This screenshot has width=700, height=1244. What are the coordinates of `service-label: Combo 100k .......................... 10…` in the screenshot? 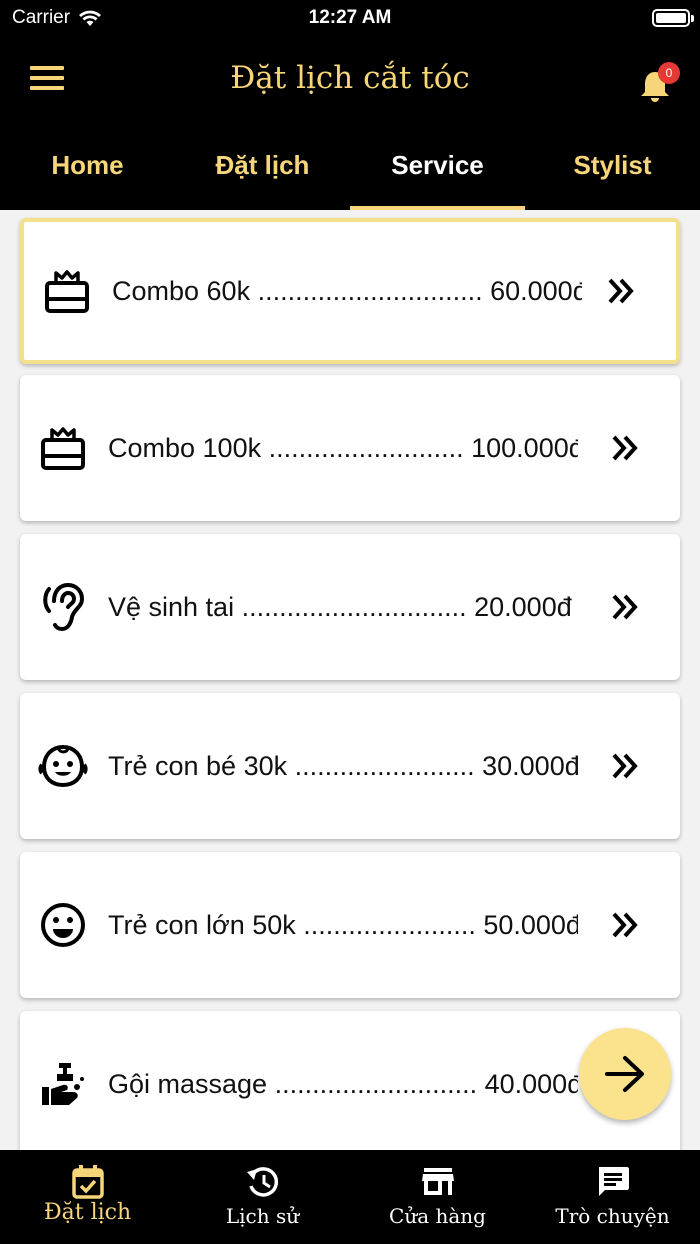 It's located at (343, 447).